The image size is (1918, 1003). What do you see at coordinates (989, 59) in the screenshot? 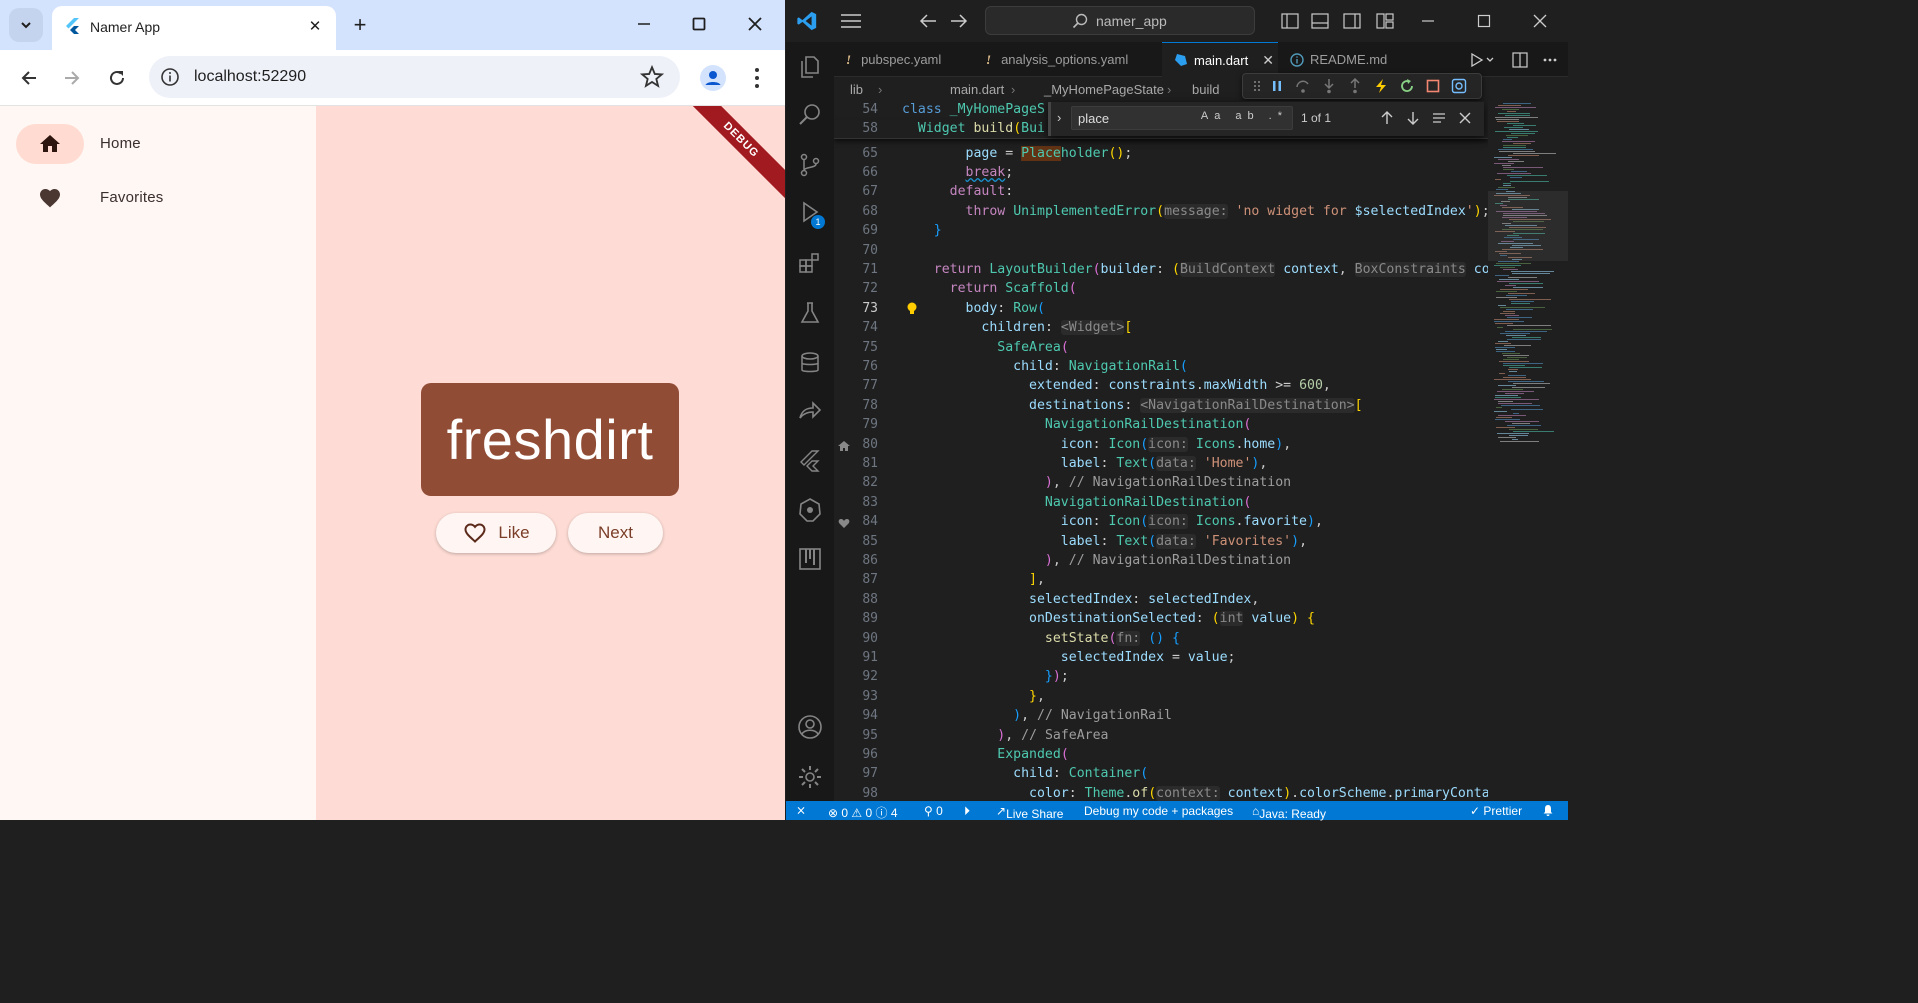
I see `warning-icon: !` at bounding box center [989, 59].